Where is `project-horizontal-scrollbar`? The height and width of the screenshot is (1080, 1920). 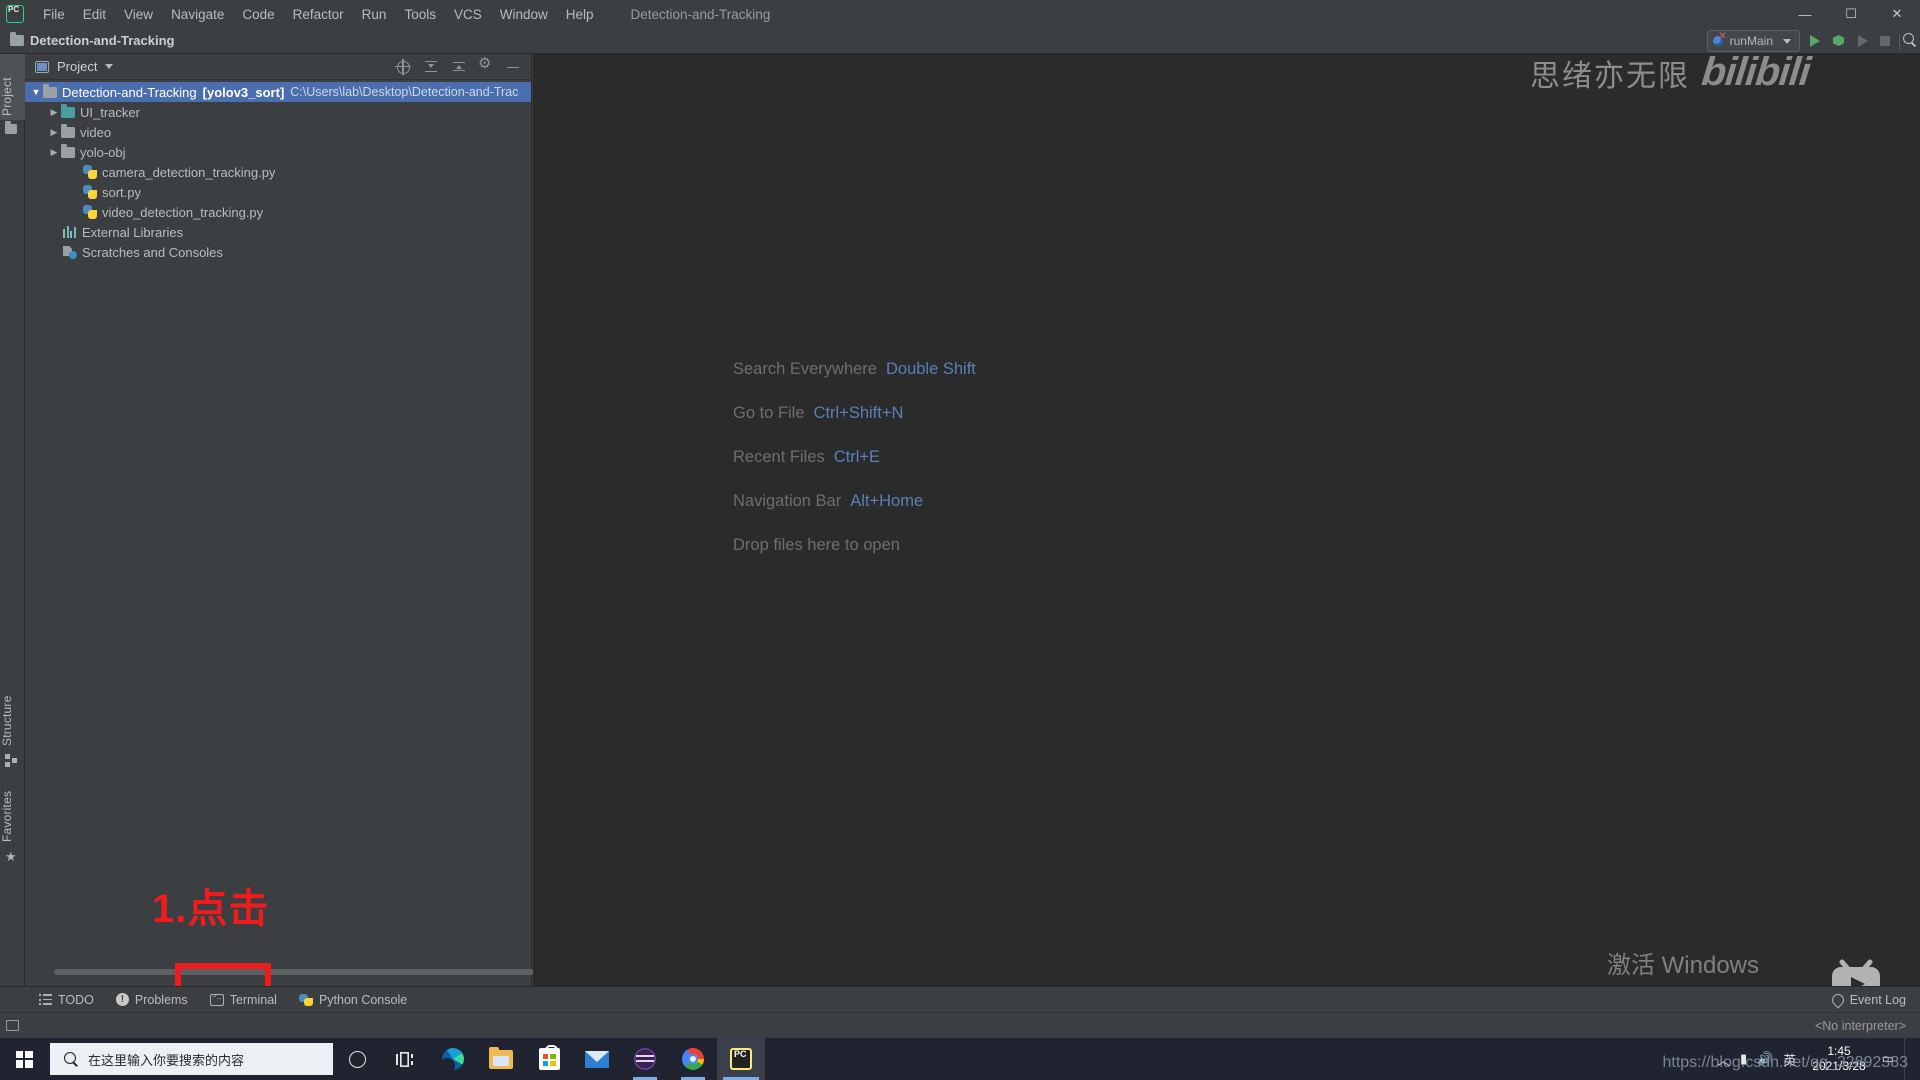 project-horizontal-scrollbar is located at coordinates (301, 972).